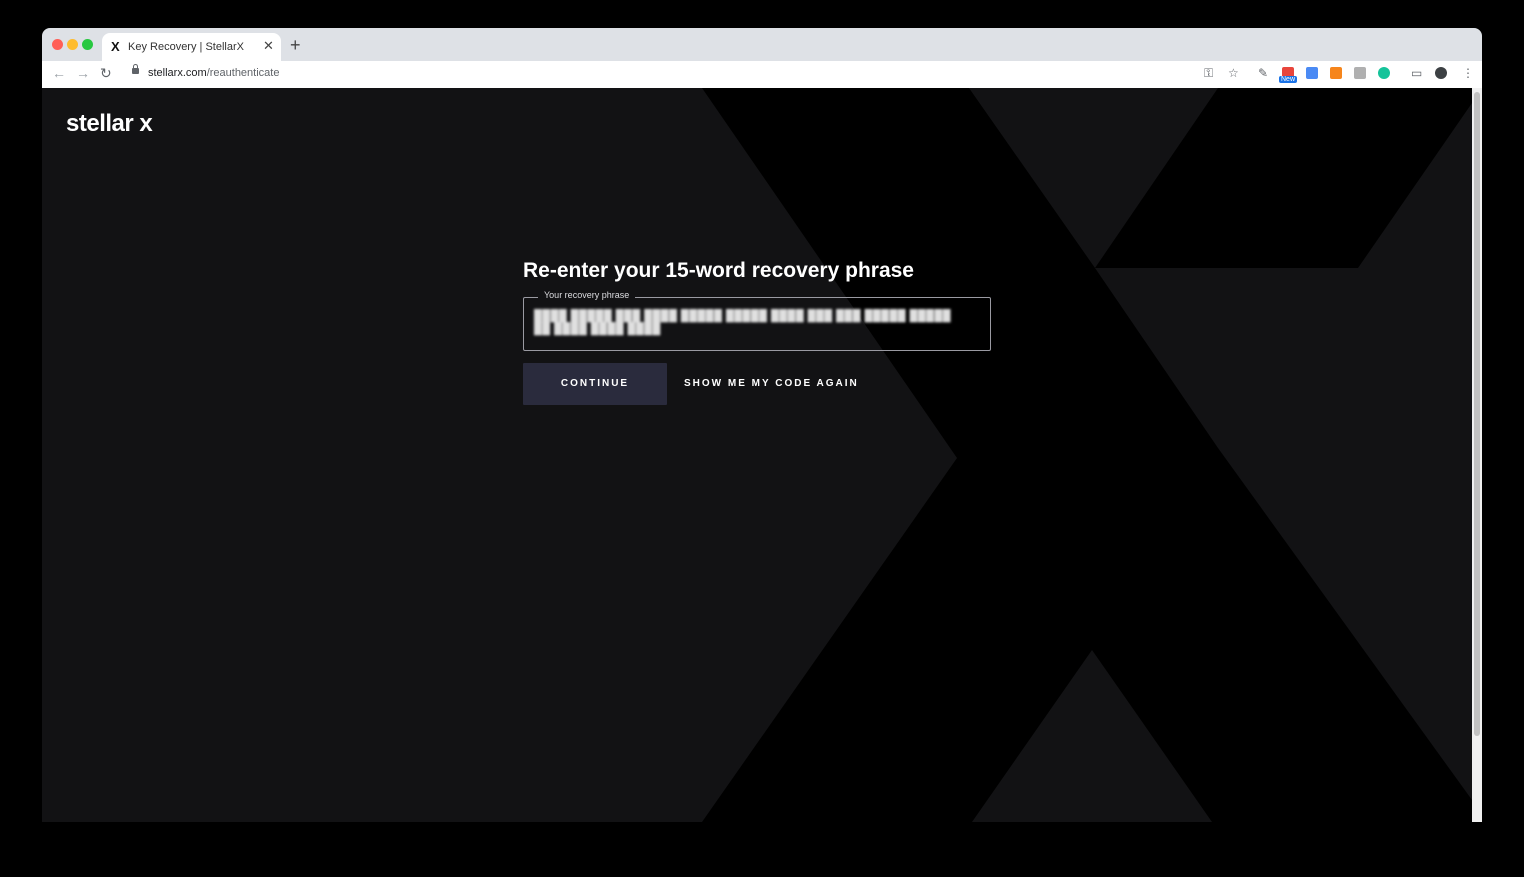 This screenshot has height=877, width=1524. I want to click on new-tab-icon: +, so click(295, 45).